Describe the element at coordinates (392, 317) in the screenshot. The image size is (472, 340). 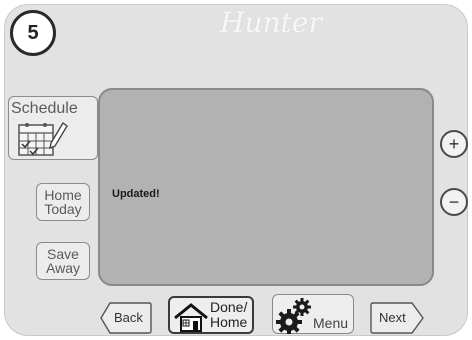
I see `next-label: Next` at that location.